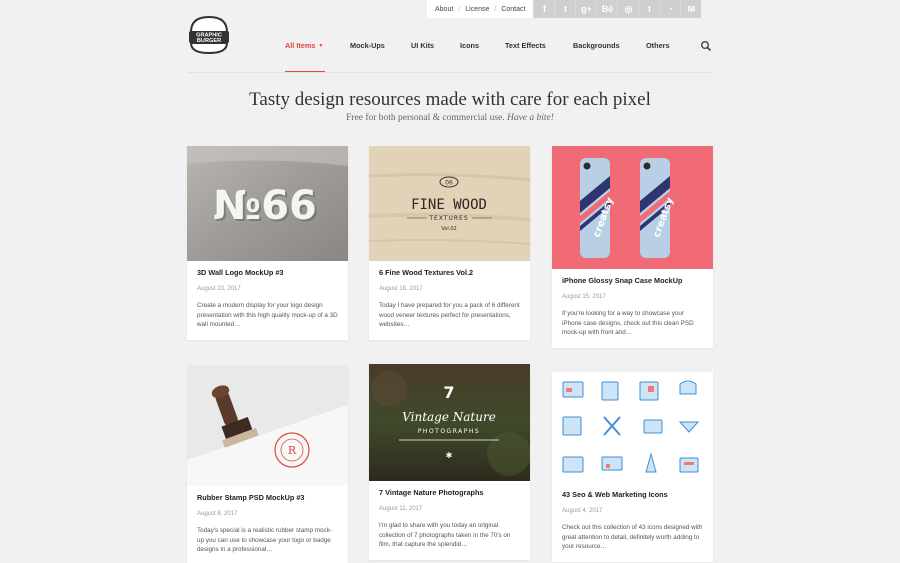 The width and height of the screenshot is (900, 563). Describe the element at coordinates (401, 288) in the screenshot. I see `card-date: August 18, 2017` at that location.